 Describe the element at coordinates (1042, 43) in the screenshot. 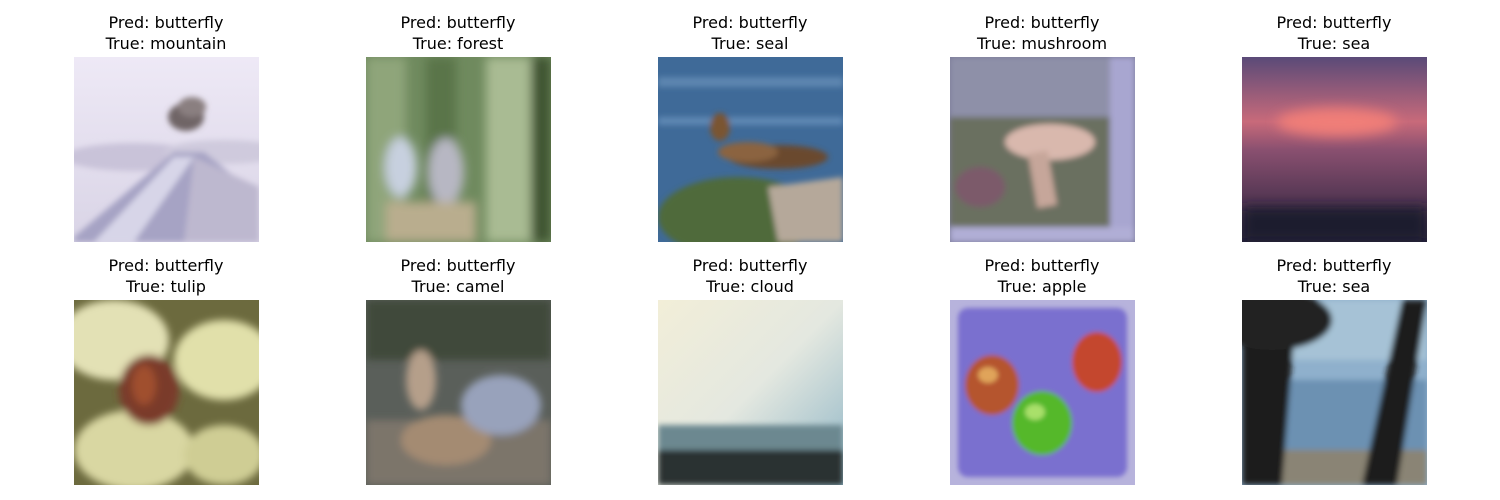

I see `true-label: True: mushroom` at that location.